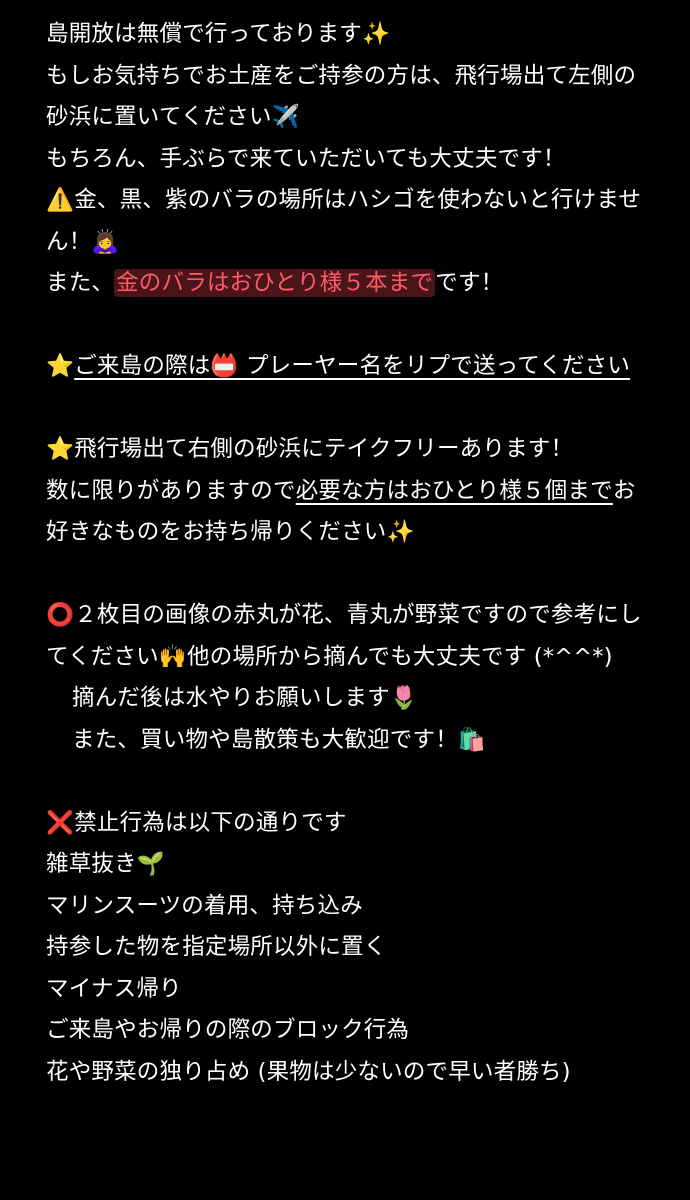  I want to click on block1-line5: また、金のバラはおひとり様５本までです！, so click(346, 284).